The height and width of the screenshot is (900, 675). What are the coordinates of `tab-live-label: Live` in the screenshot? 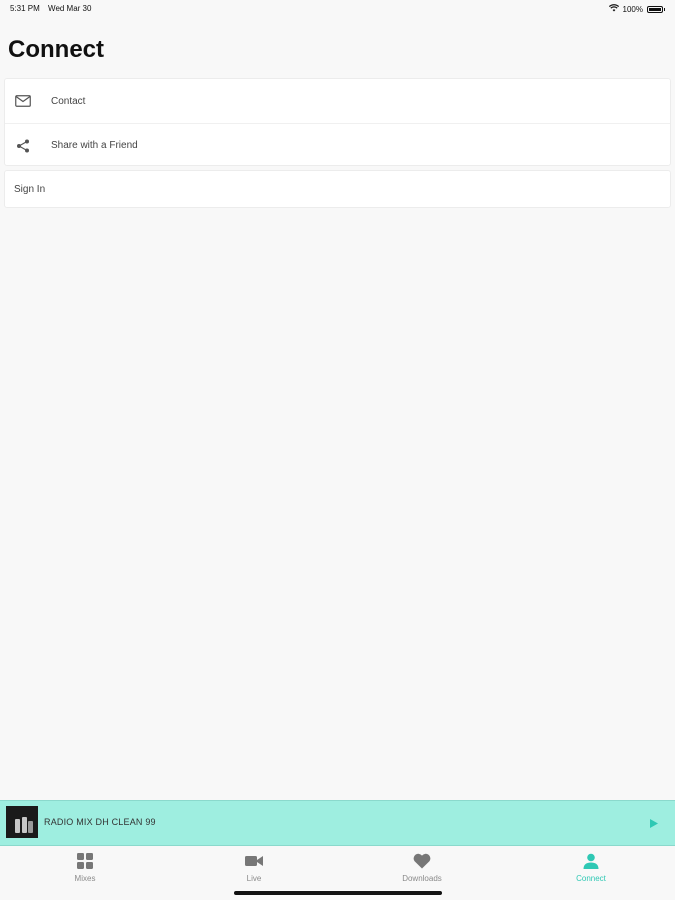 It's located at (254, 878).